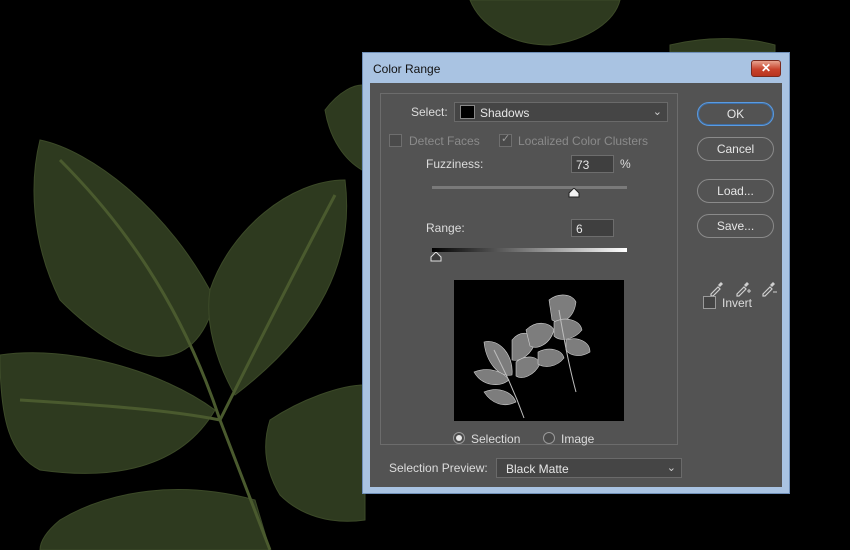  What do you see at coordinates (429, 112) in the screenshot?
I see `select-label: Select:` at bounding box center [429, 112].